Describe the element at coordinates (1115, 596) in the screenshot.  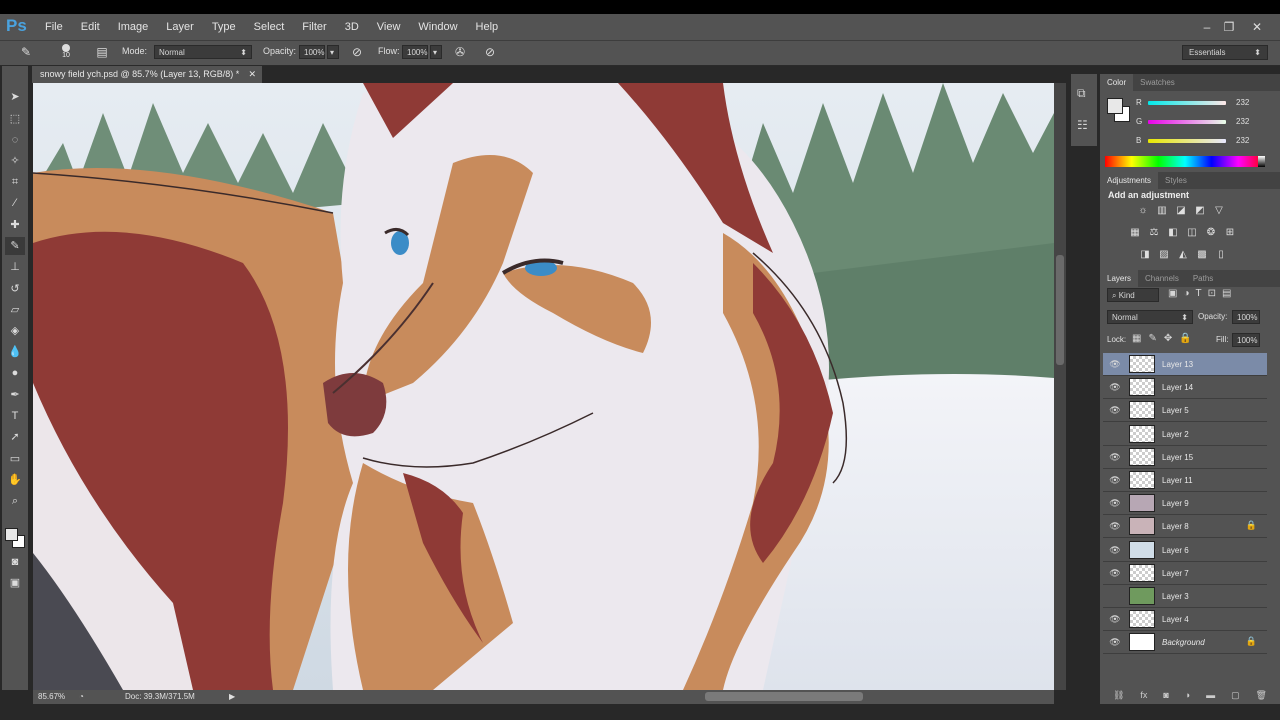
I see `visibility-eye-icon` at that location.